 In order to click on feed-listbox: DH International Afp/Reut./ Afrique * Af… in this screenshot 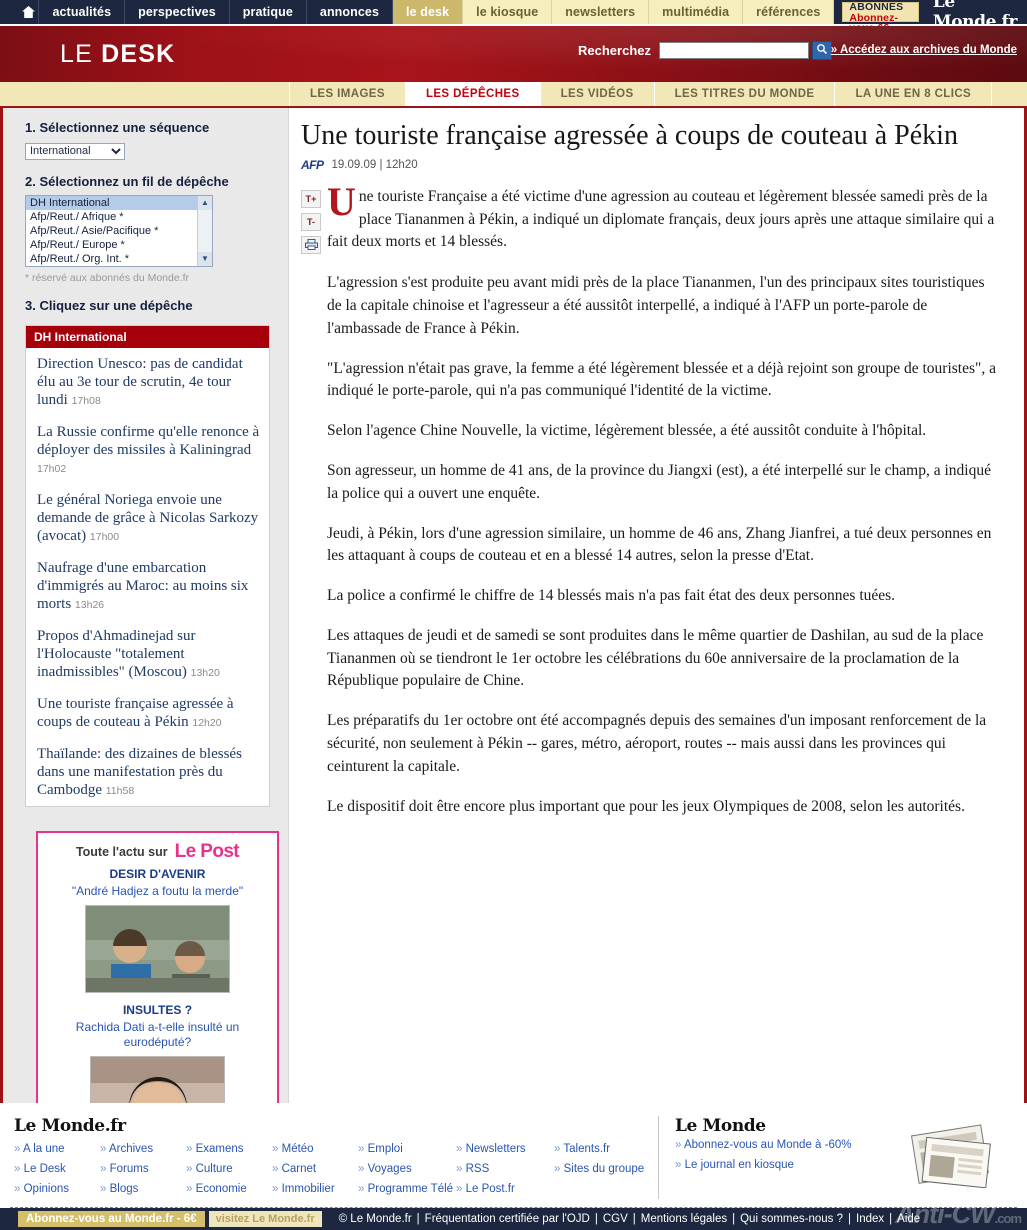, I will do `click(119, 230)`.